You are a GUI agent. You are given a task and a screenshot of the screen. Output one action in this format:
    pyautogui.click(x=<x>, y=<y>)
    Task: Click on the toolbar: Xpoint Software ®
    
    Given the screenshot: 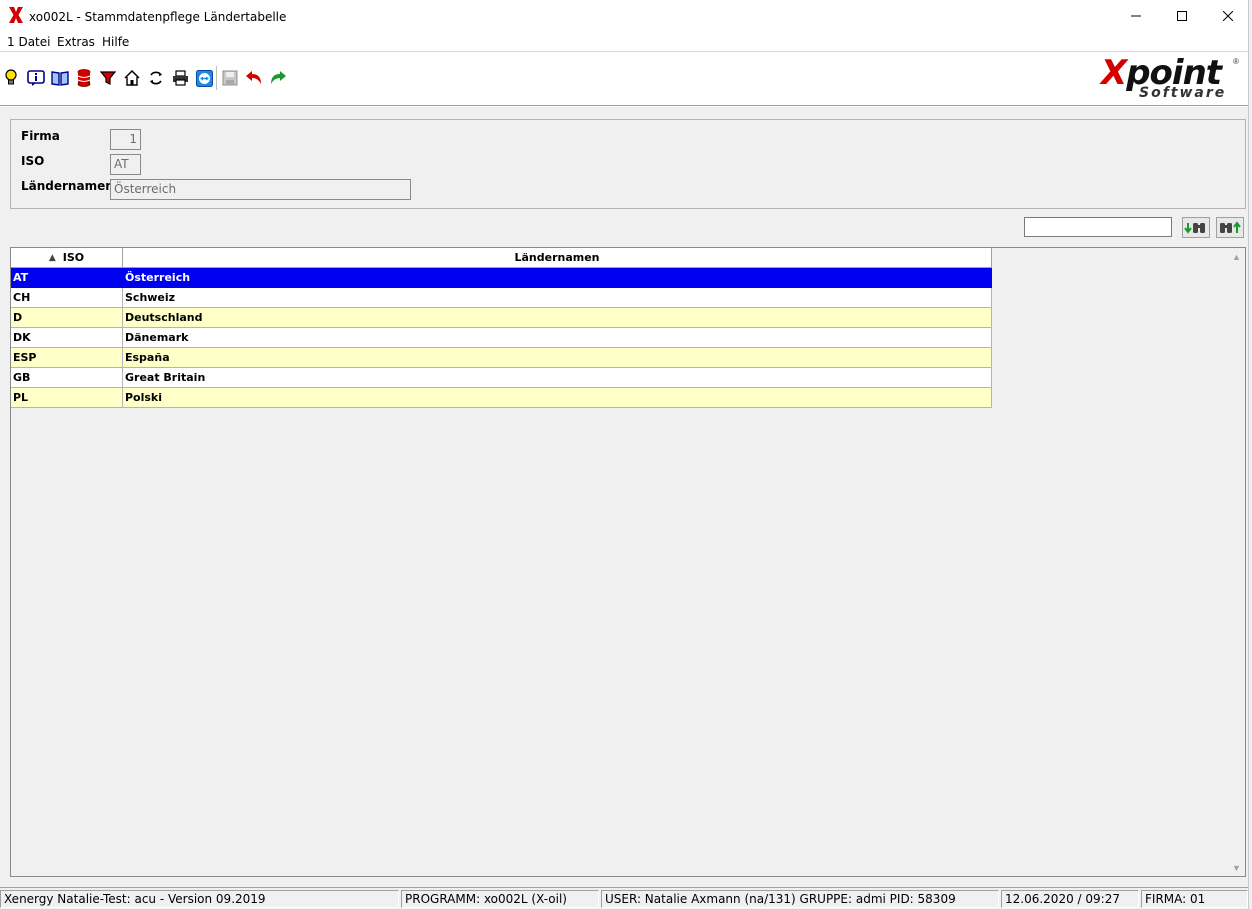 What is the action you would take?
    pyautogui.click(x=626, y=79)
    